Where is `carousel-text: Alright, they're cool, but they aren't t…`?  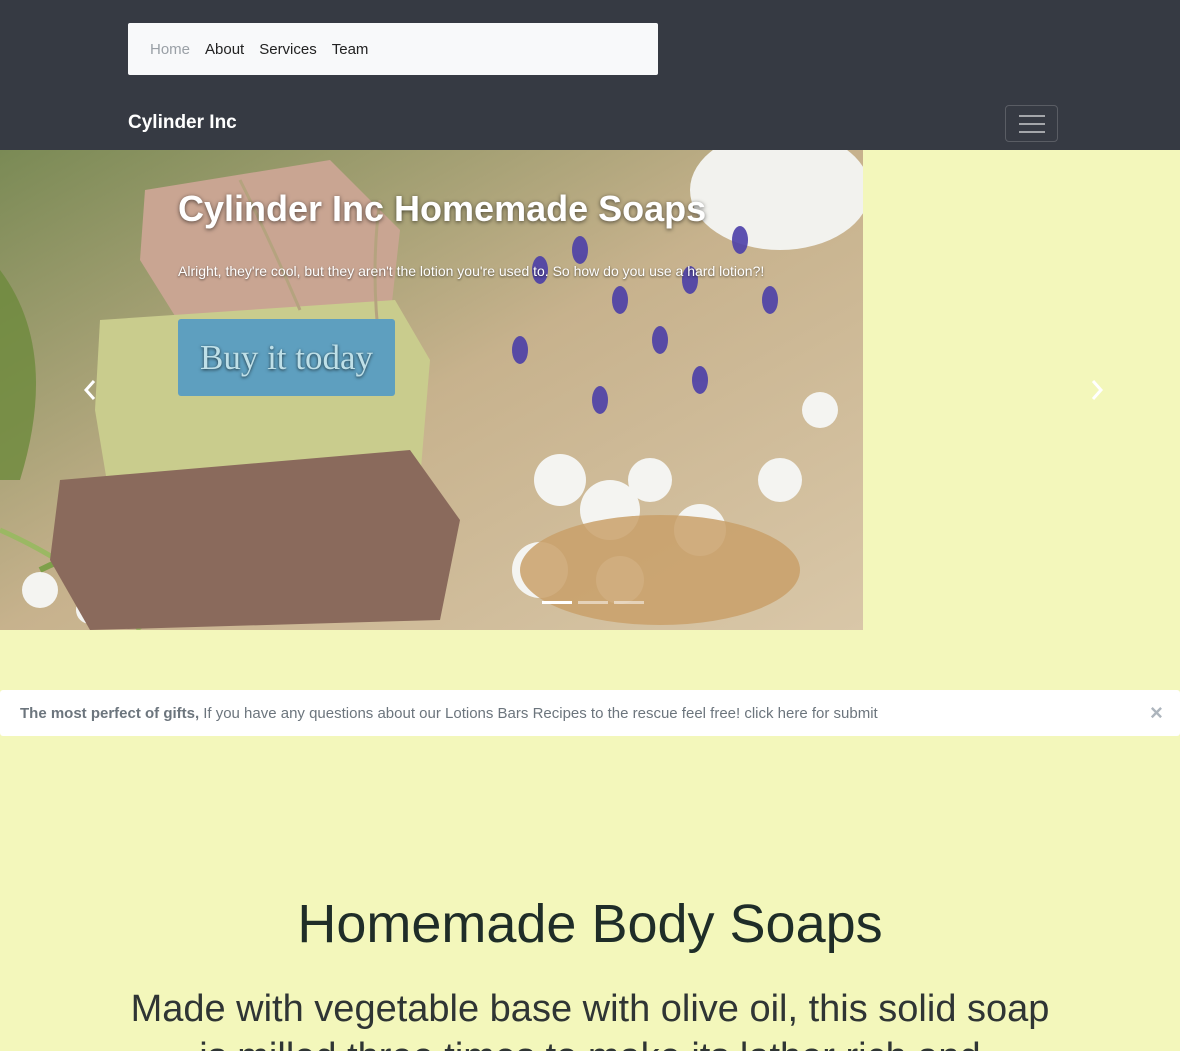 carousel-text: Alright, they're cool, but they aren't t… is located at coordinates (471, 271).